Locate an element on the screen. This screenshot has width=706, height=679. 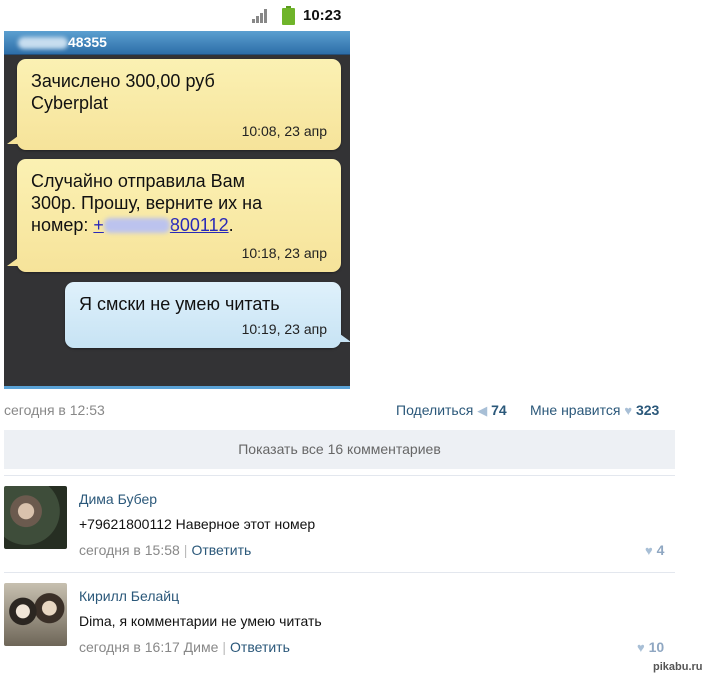
comment-author: Дима Бубер is located at coordinates (118, 499).